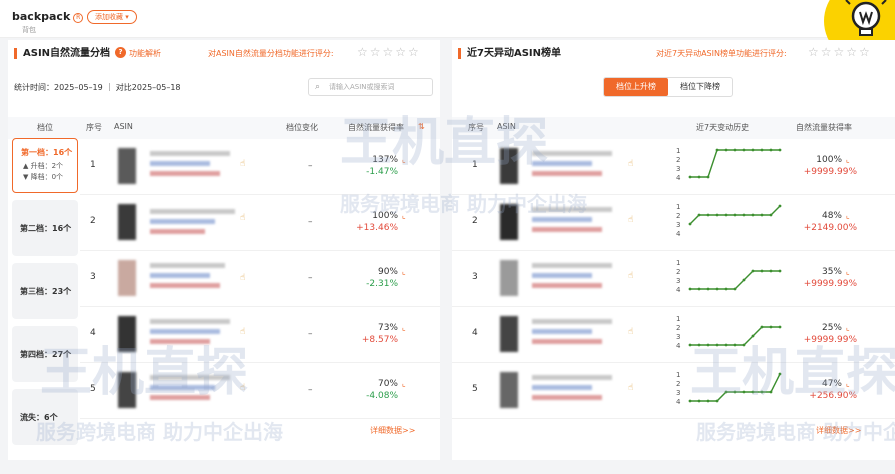 The height and width of the screenshot is (474, 895). Describe the element at coordinates (45, 165) in the screenshot. I see `tier-1-button: 第一档：16个 ▲ 升档：2个 ▼ 降档：0个` at that location.